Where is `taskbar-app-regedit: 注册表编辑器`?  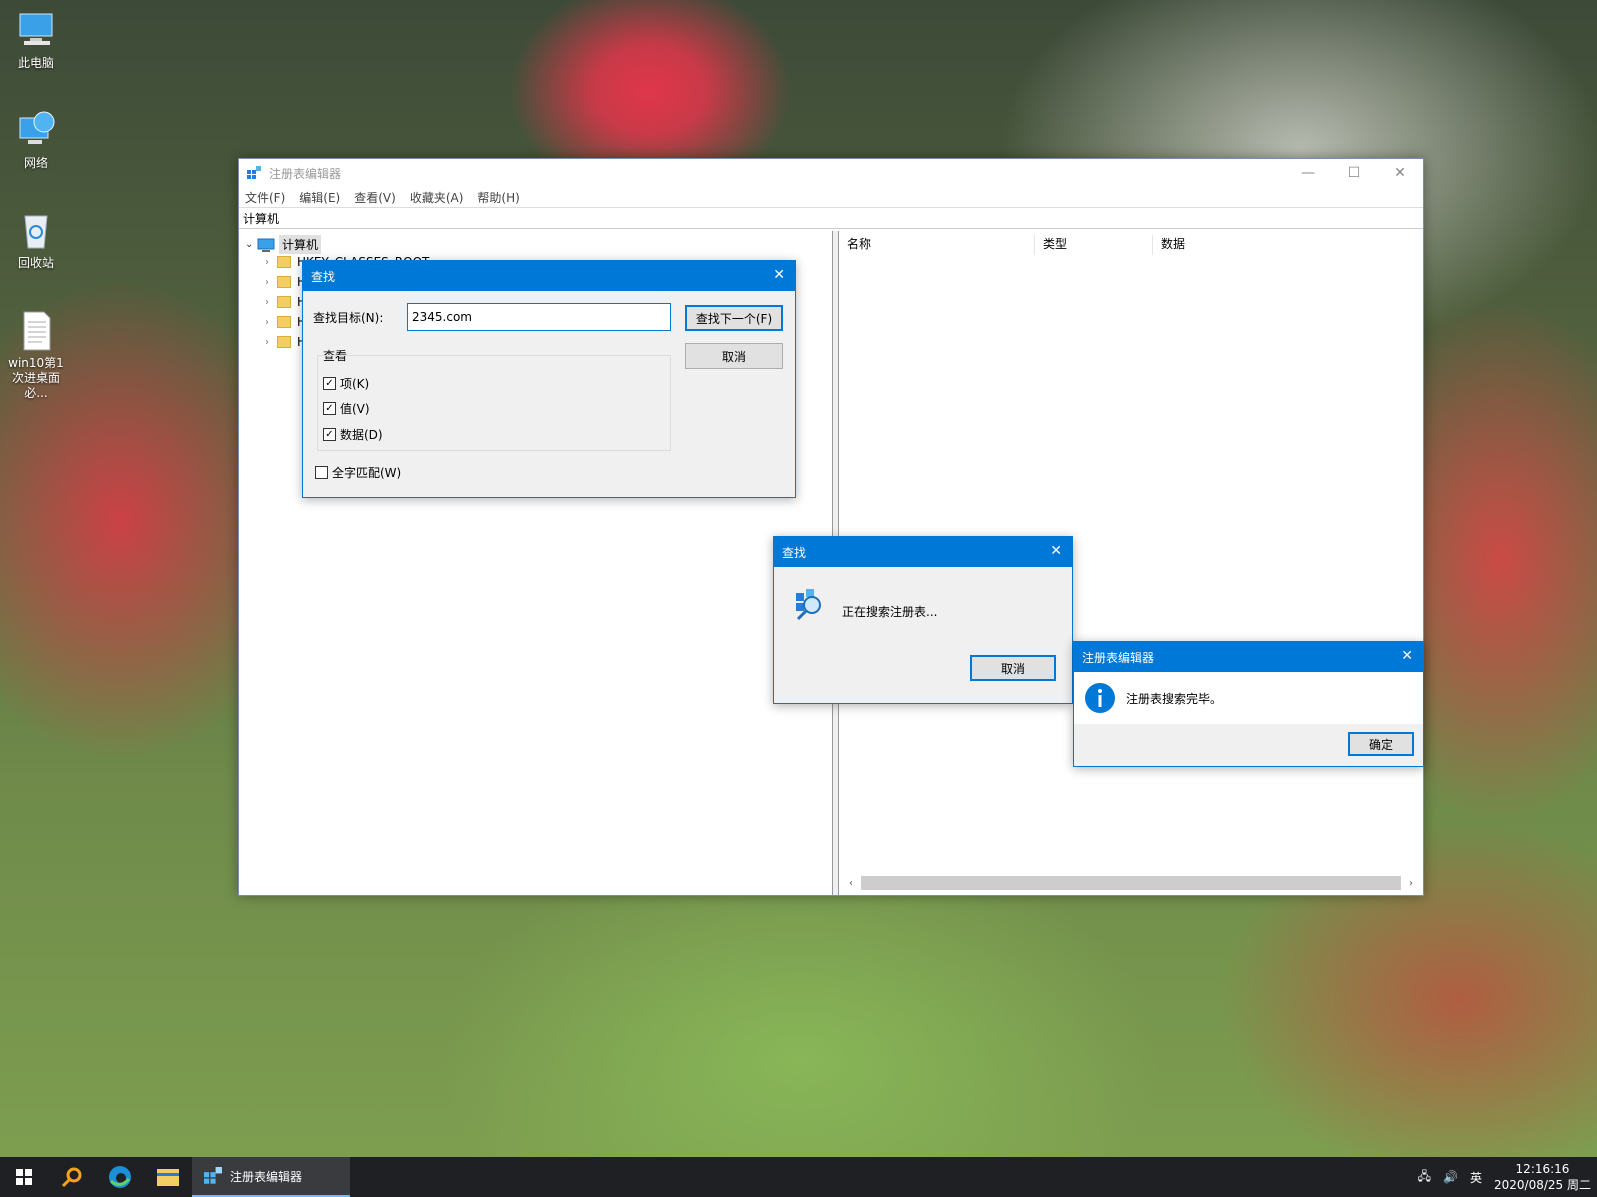
taskbar-app-regedit: 注册表编辑器 is located at coordinates (271, 1177).